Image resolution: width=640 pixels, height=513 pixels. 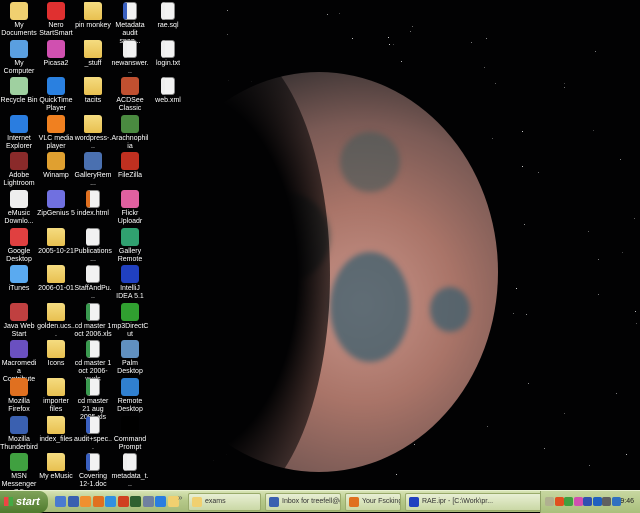 I want to click on desktop-icon-winamp: Winamp, so click(x=56, y=166).